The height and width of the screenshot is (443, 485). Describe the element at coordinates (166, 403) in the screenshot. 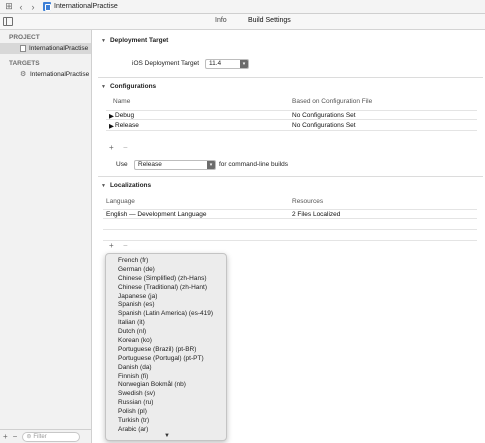

I see `menu-item-language: Russian (ru)` at that location.